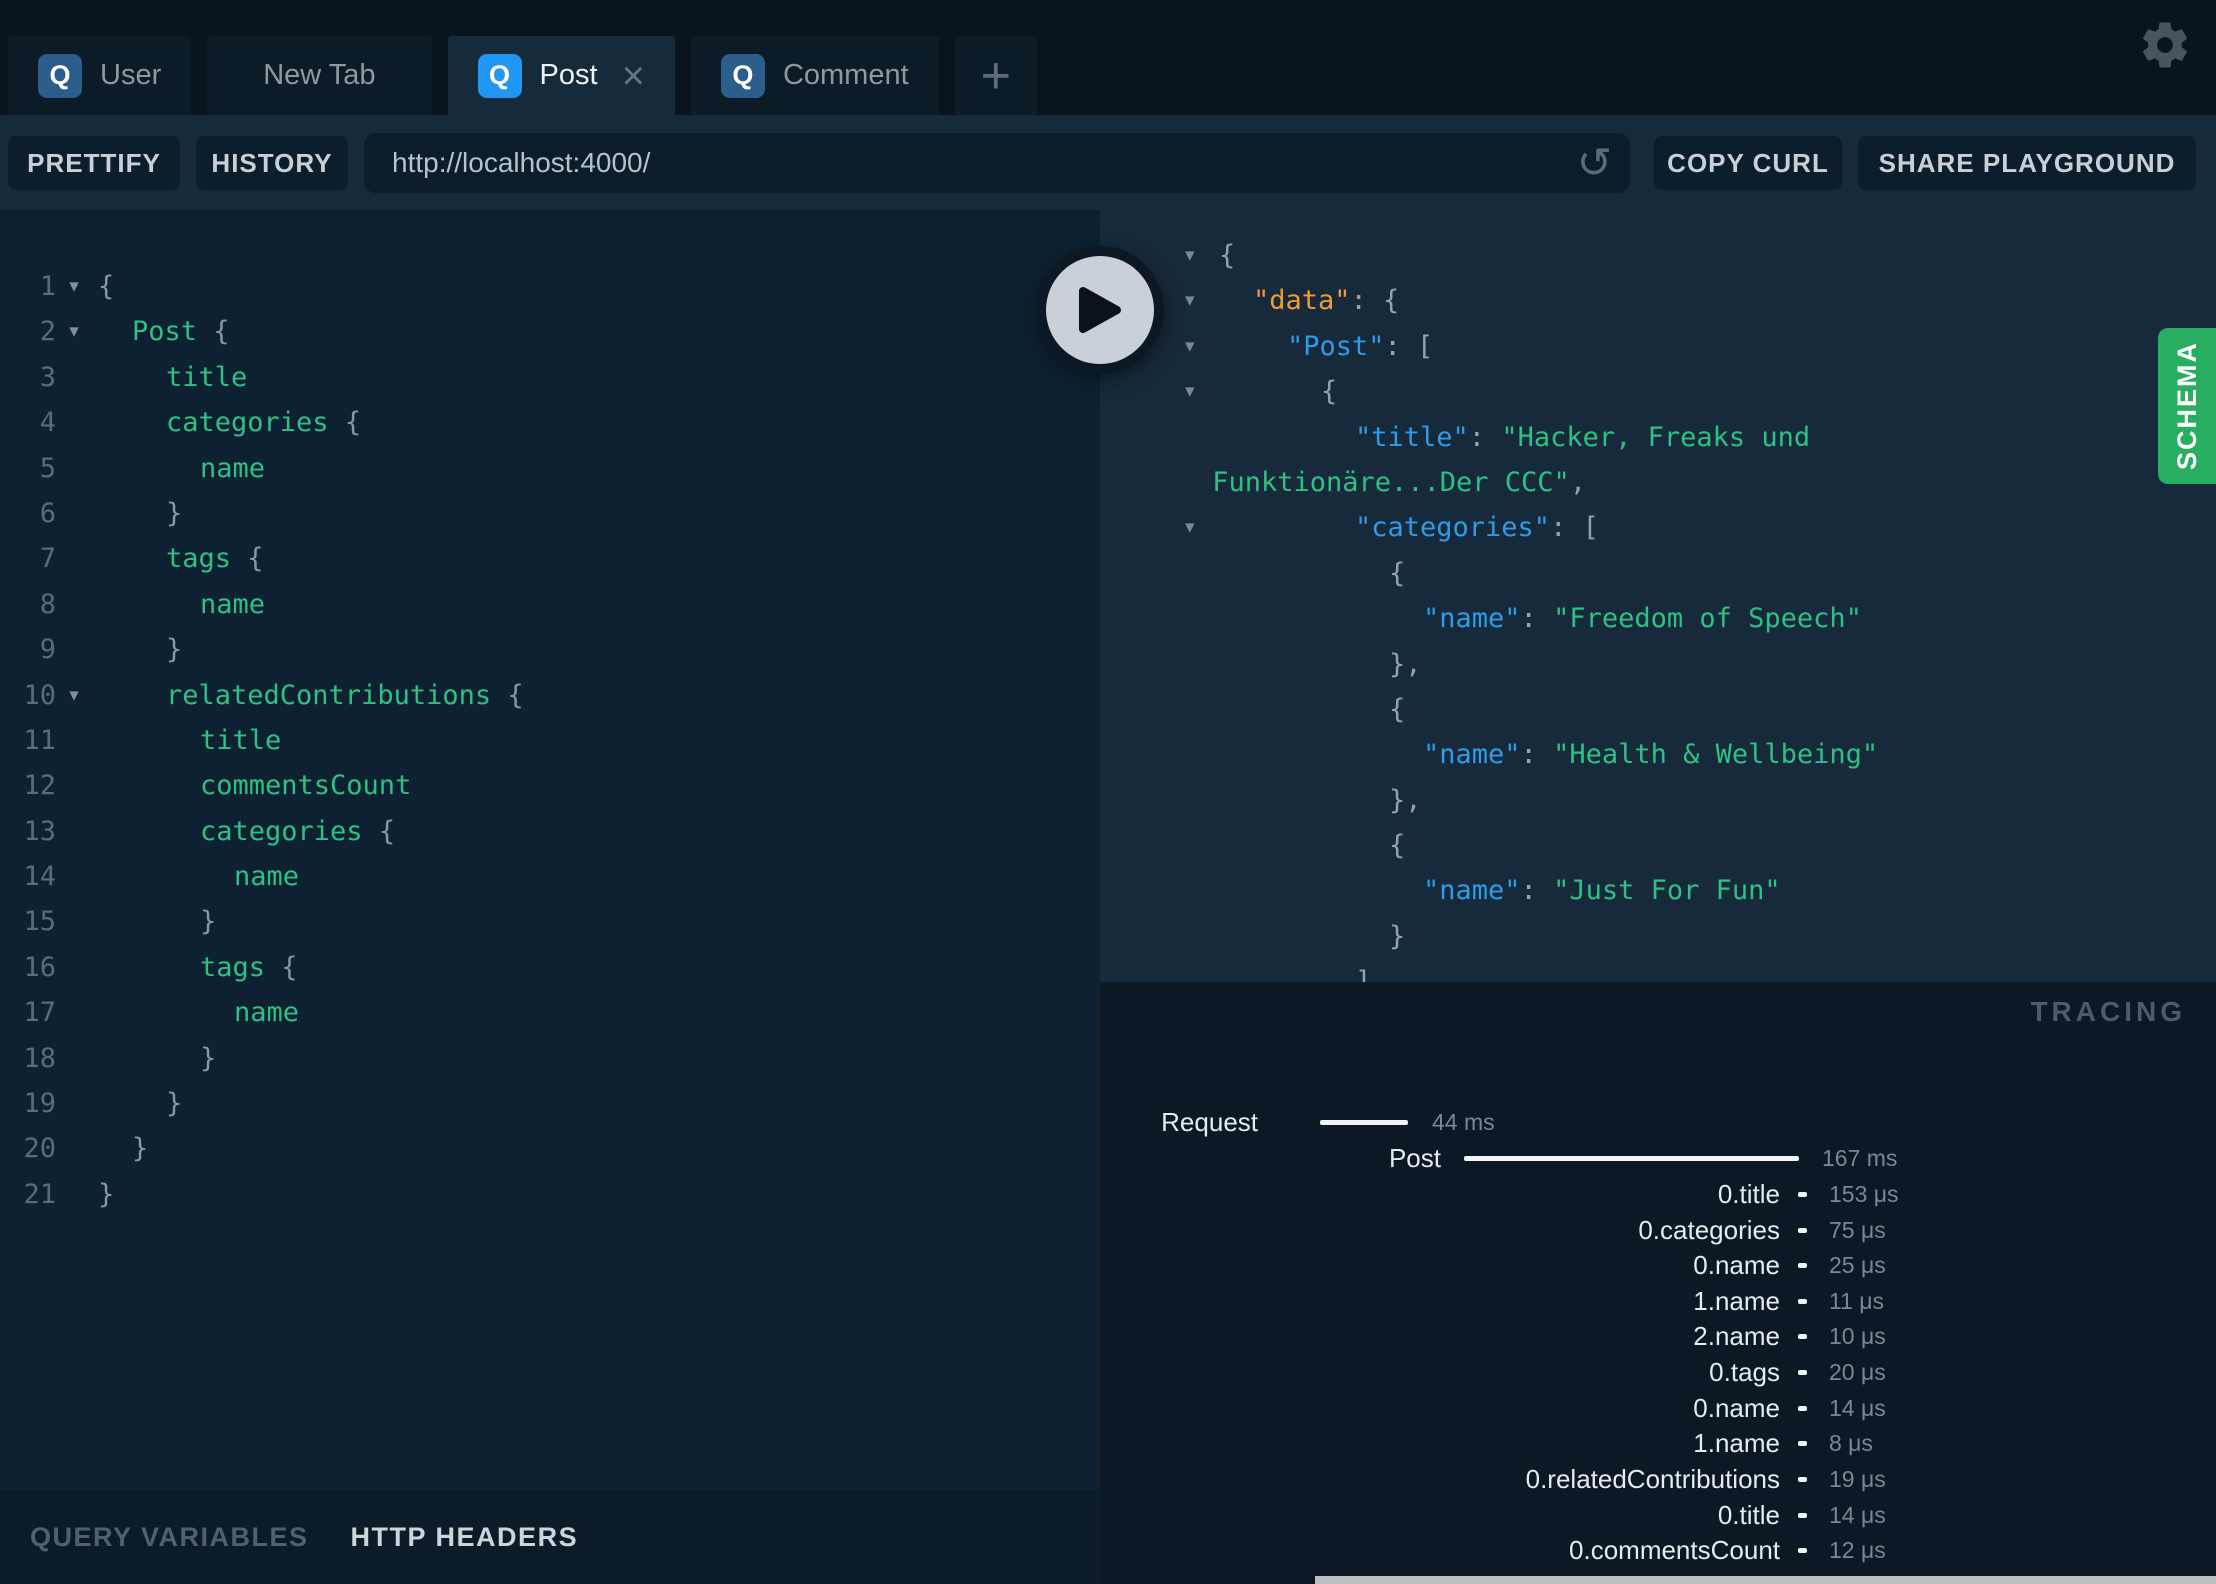 The image size is (2216, 1584). I want to click on query-code: Post {, so click(596, 331).